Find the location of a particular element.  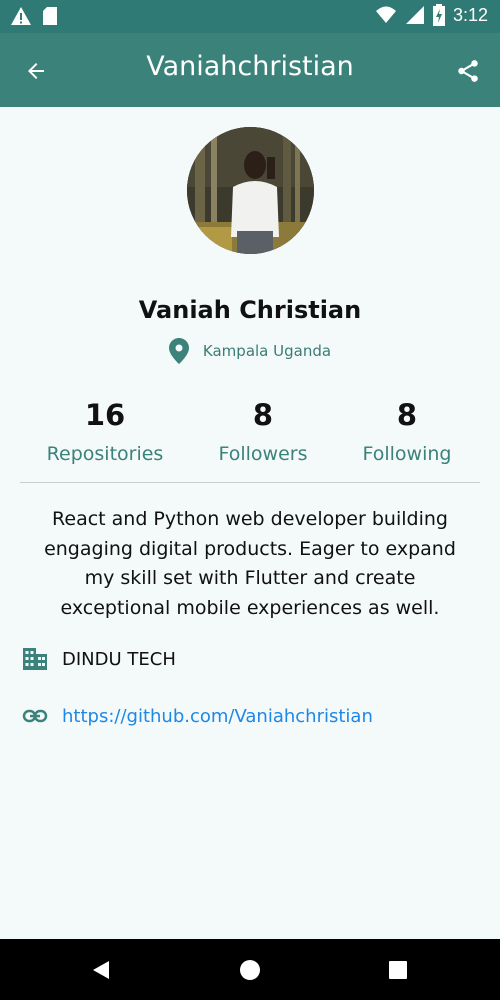

app-bar: Vaniahchristian is located at coordinates (250, 70).